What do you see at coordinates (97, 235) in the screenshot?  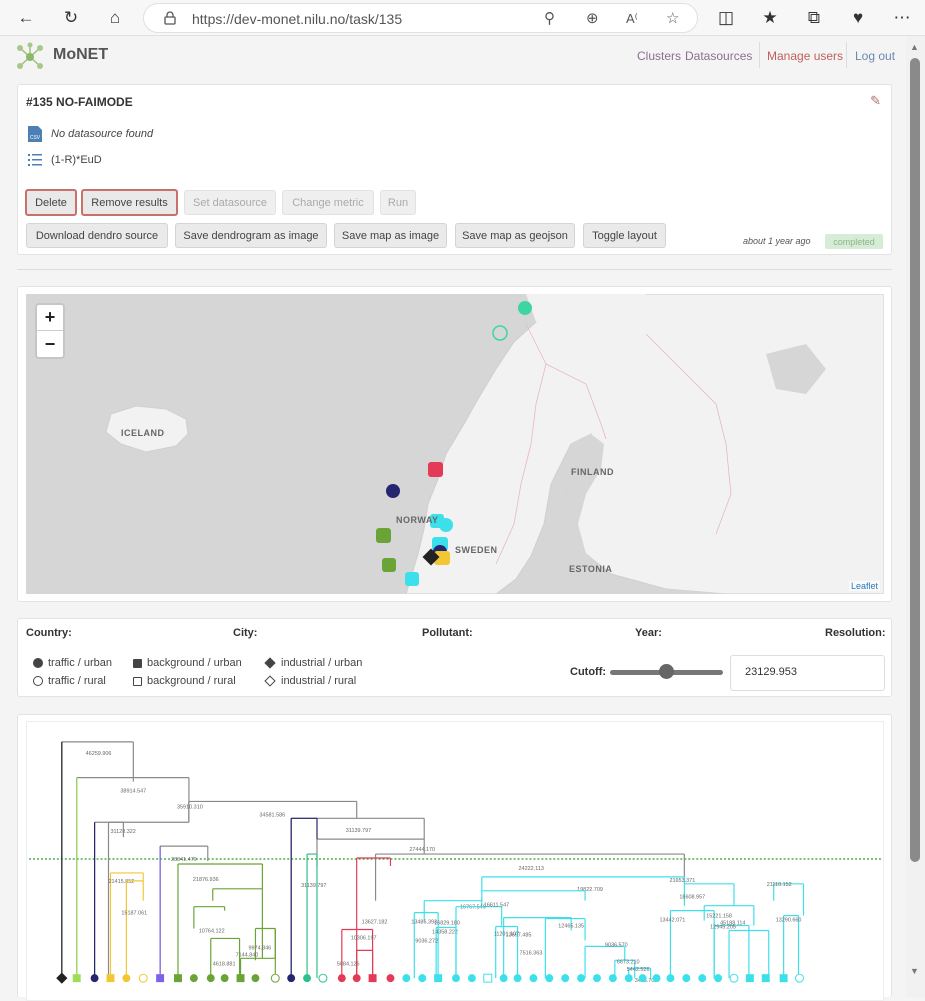 I see `download-dendro-source-button: Download dendro source` at bounding box center [97, 235].